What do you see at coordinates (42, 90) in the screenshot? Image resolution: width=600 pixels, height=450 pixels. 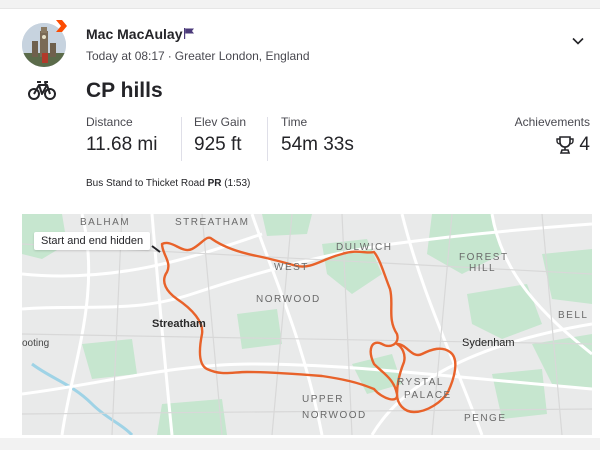 I see `bike-icon` at bounding box center [42, 90].